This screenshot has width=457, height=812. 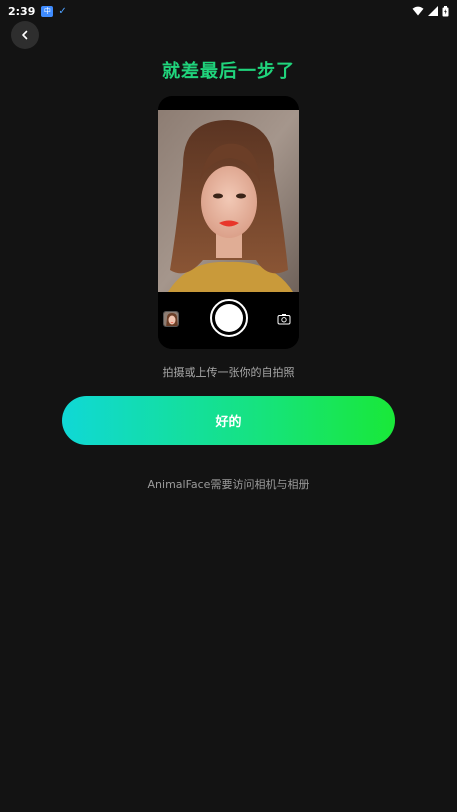 What do you see at coordinates (228, 11) in the screenshot?
I see `status-bar: 2:39 中 ✓` at bounding box center [228, 11].